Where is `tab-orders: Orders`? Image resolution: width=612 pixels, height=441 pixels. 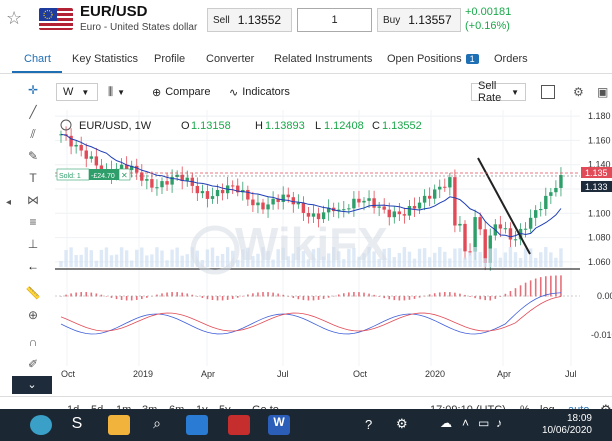 tab-orders: Orders is located at coordinates (511, 59).